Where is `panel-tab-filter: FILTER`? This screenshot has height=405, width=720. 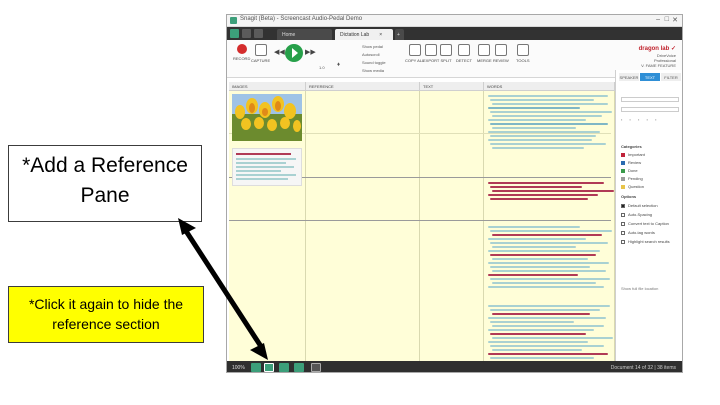
panel-tab-filter: FILTER is located at coordinates (671, 77).